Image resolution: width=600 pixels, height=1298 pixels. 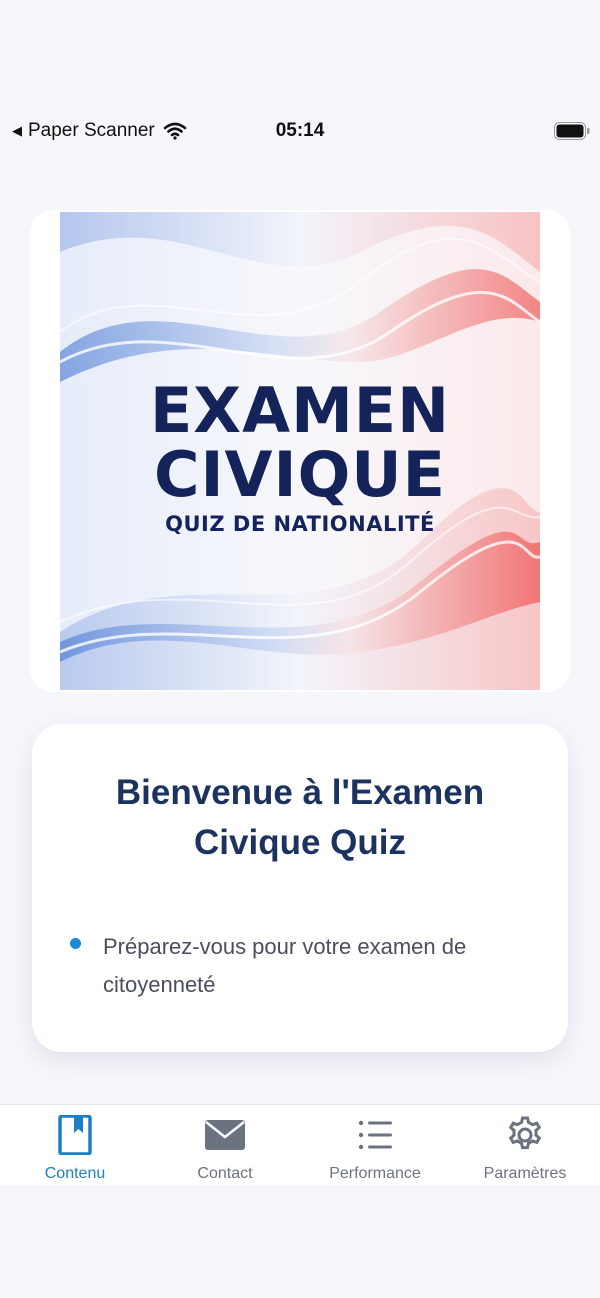 I want to click on tab-contact: Contact, so click(x=225, y=1145).